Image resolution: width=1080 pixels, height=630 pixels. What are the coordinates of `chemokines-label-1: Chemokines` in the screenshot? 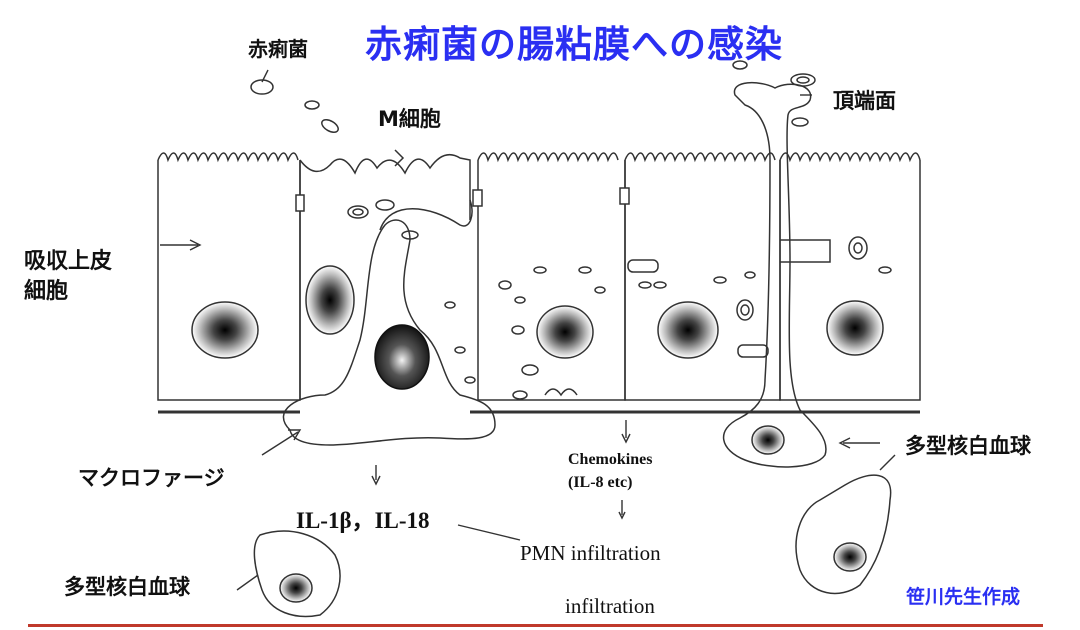 It's located at (610, 459).